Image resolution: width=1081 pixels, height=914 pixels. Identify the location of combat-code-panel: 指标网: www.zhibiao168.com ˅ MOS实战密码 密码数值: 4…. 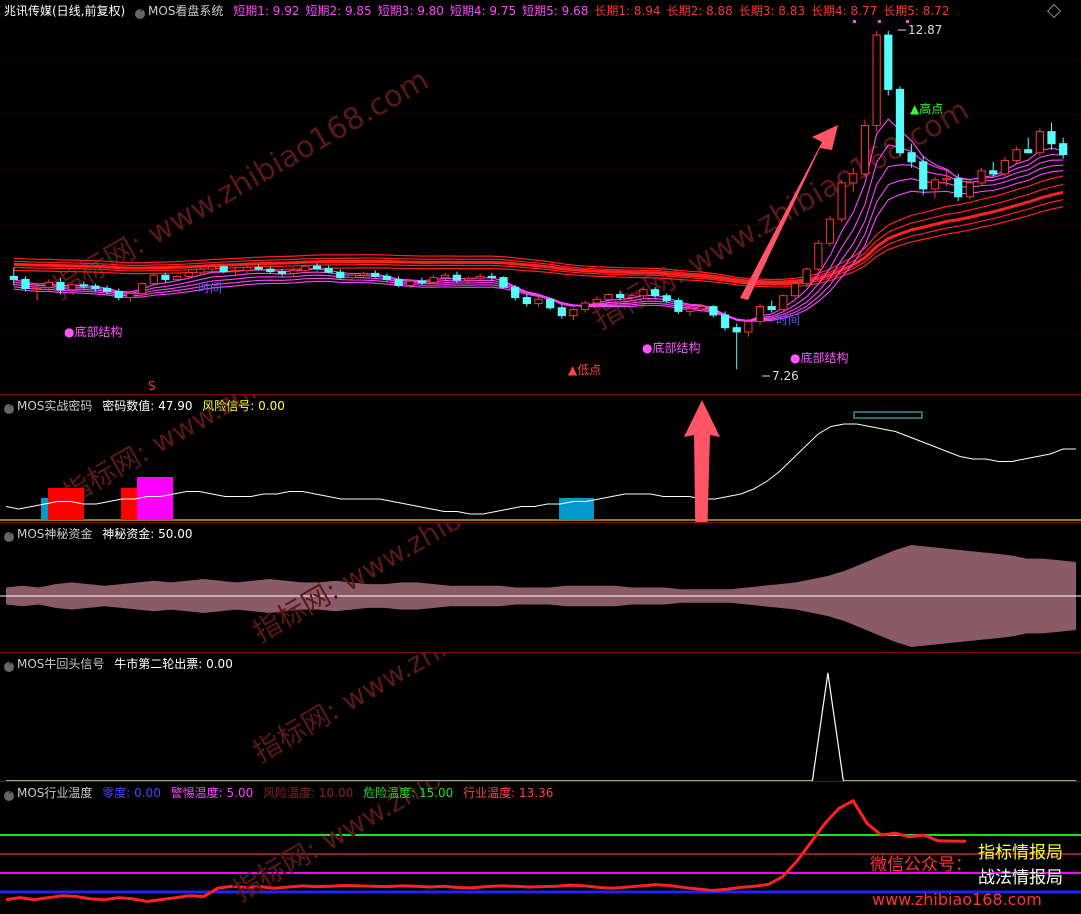
(540, 458).